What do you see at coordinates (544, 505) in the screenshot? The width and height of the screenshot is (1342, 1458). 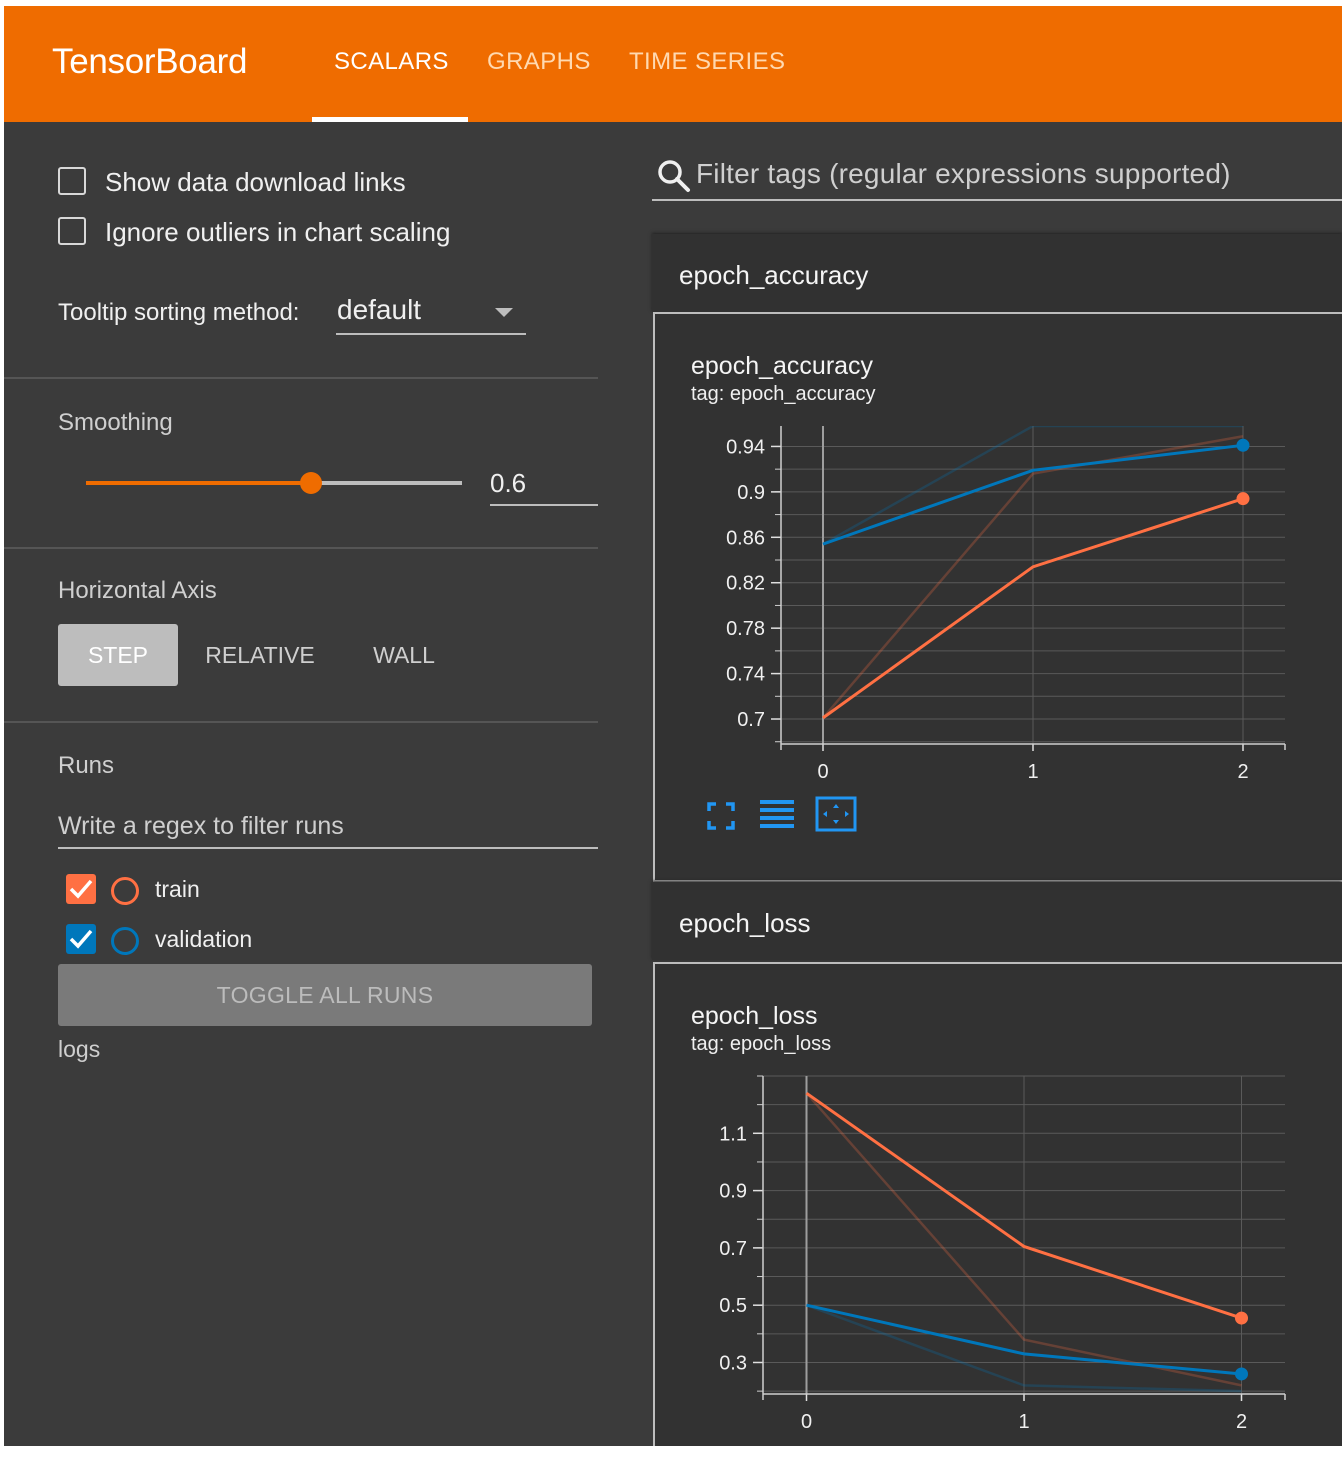 I see `smoothing-input-underline` at bounding box center [544, 505].